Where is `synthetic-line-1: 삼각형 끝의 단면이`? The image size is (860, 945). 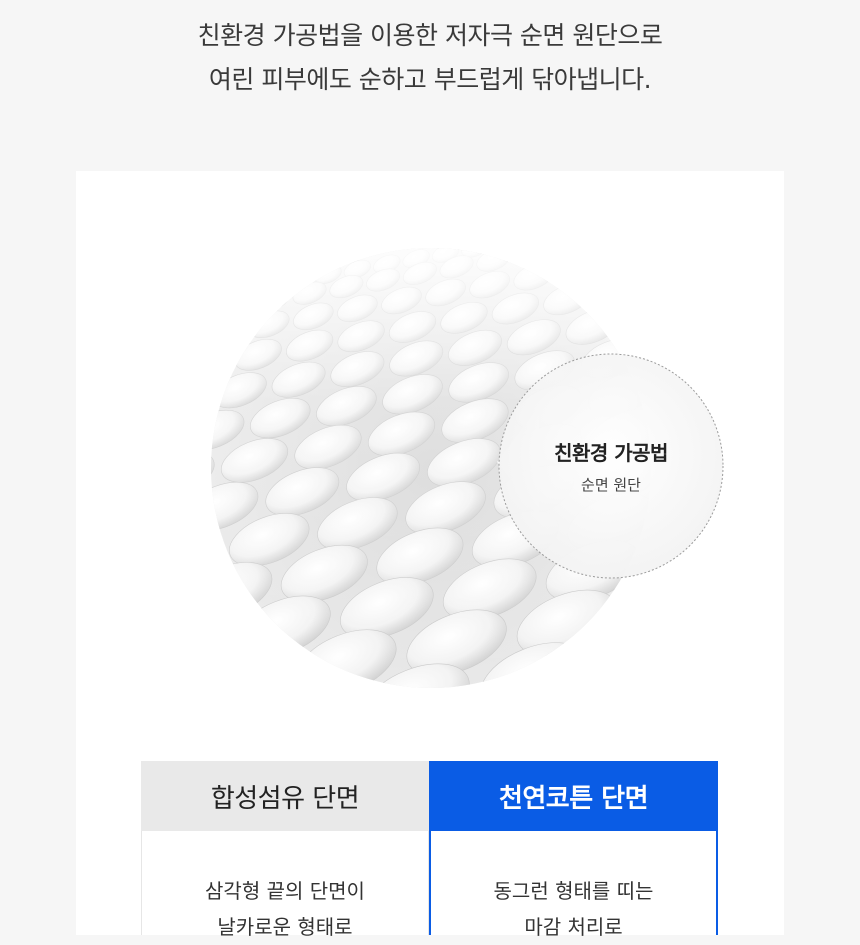
synthetic-line-1: 삼각형 끝의 단면이 is located at coordinates (285, 891).